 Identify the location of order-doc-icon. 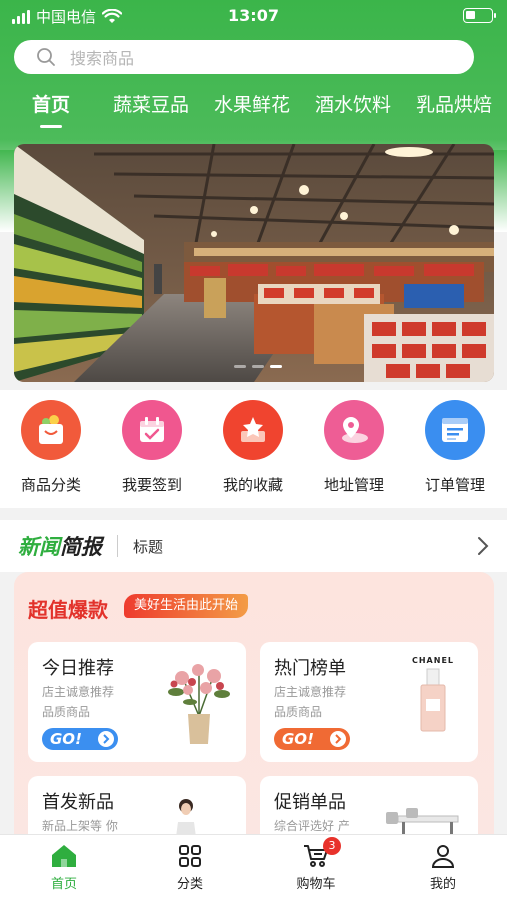
(455, 430).